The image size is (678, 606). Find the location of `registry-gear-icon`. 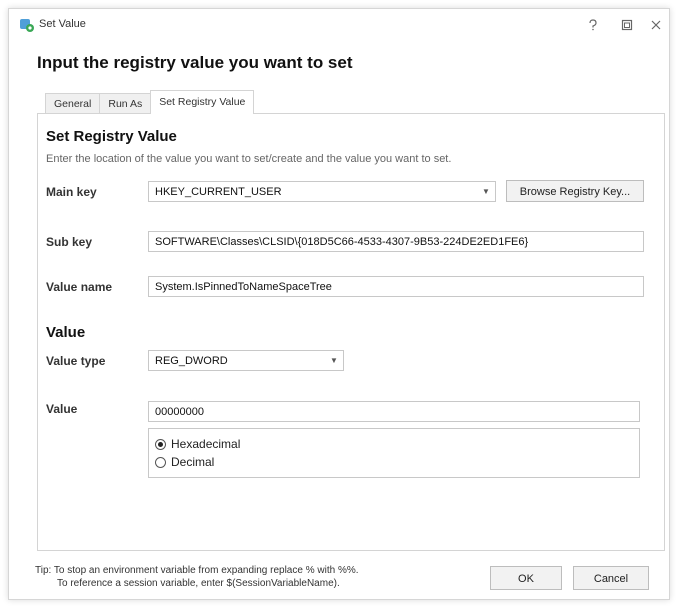

registry-gear-icon is located at coordinates (27, 25).